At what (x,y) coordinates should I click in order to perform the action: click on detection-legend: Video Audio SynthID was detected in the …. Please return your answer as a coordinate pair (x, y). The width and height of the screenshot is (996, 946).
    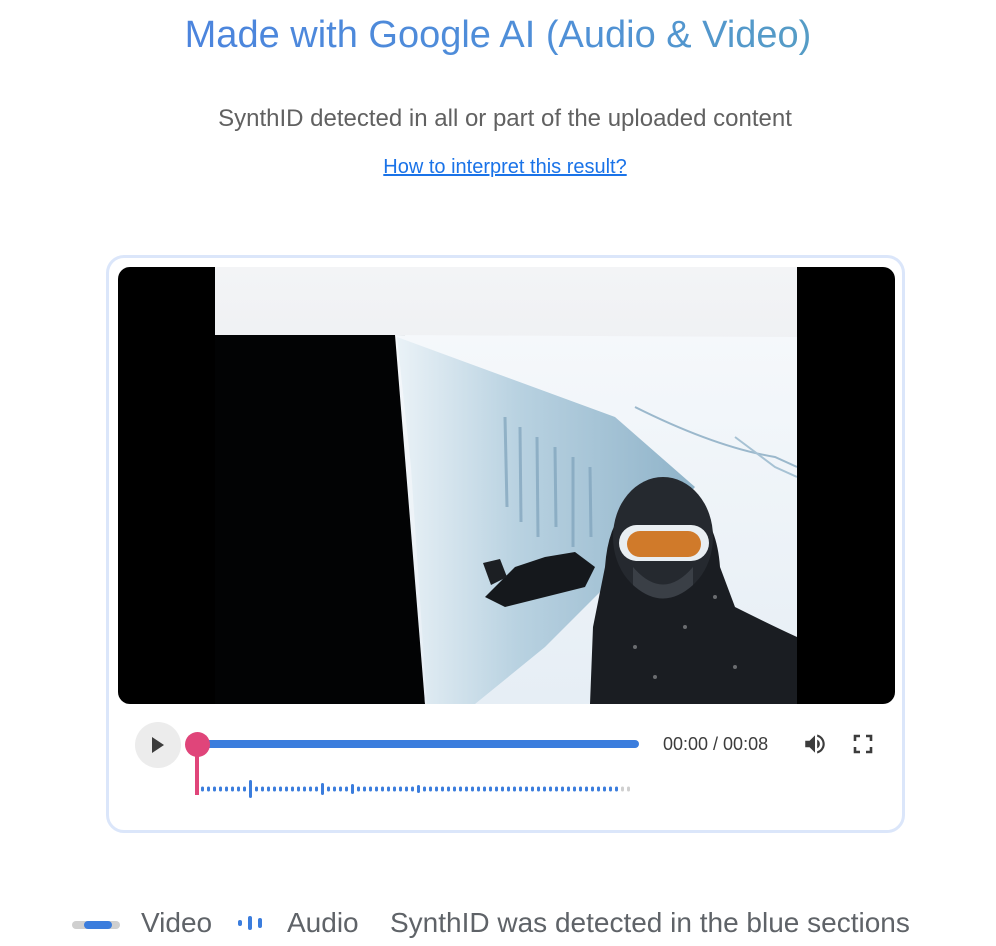
    Looking at the image, I should click on (498, 924).